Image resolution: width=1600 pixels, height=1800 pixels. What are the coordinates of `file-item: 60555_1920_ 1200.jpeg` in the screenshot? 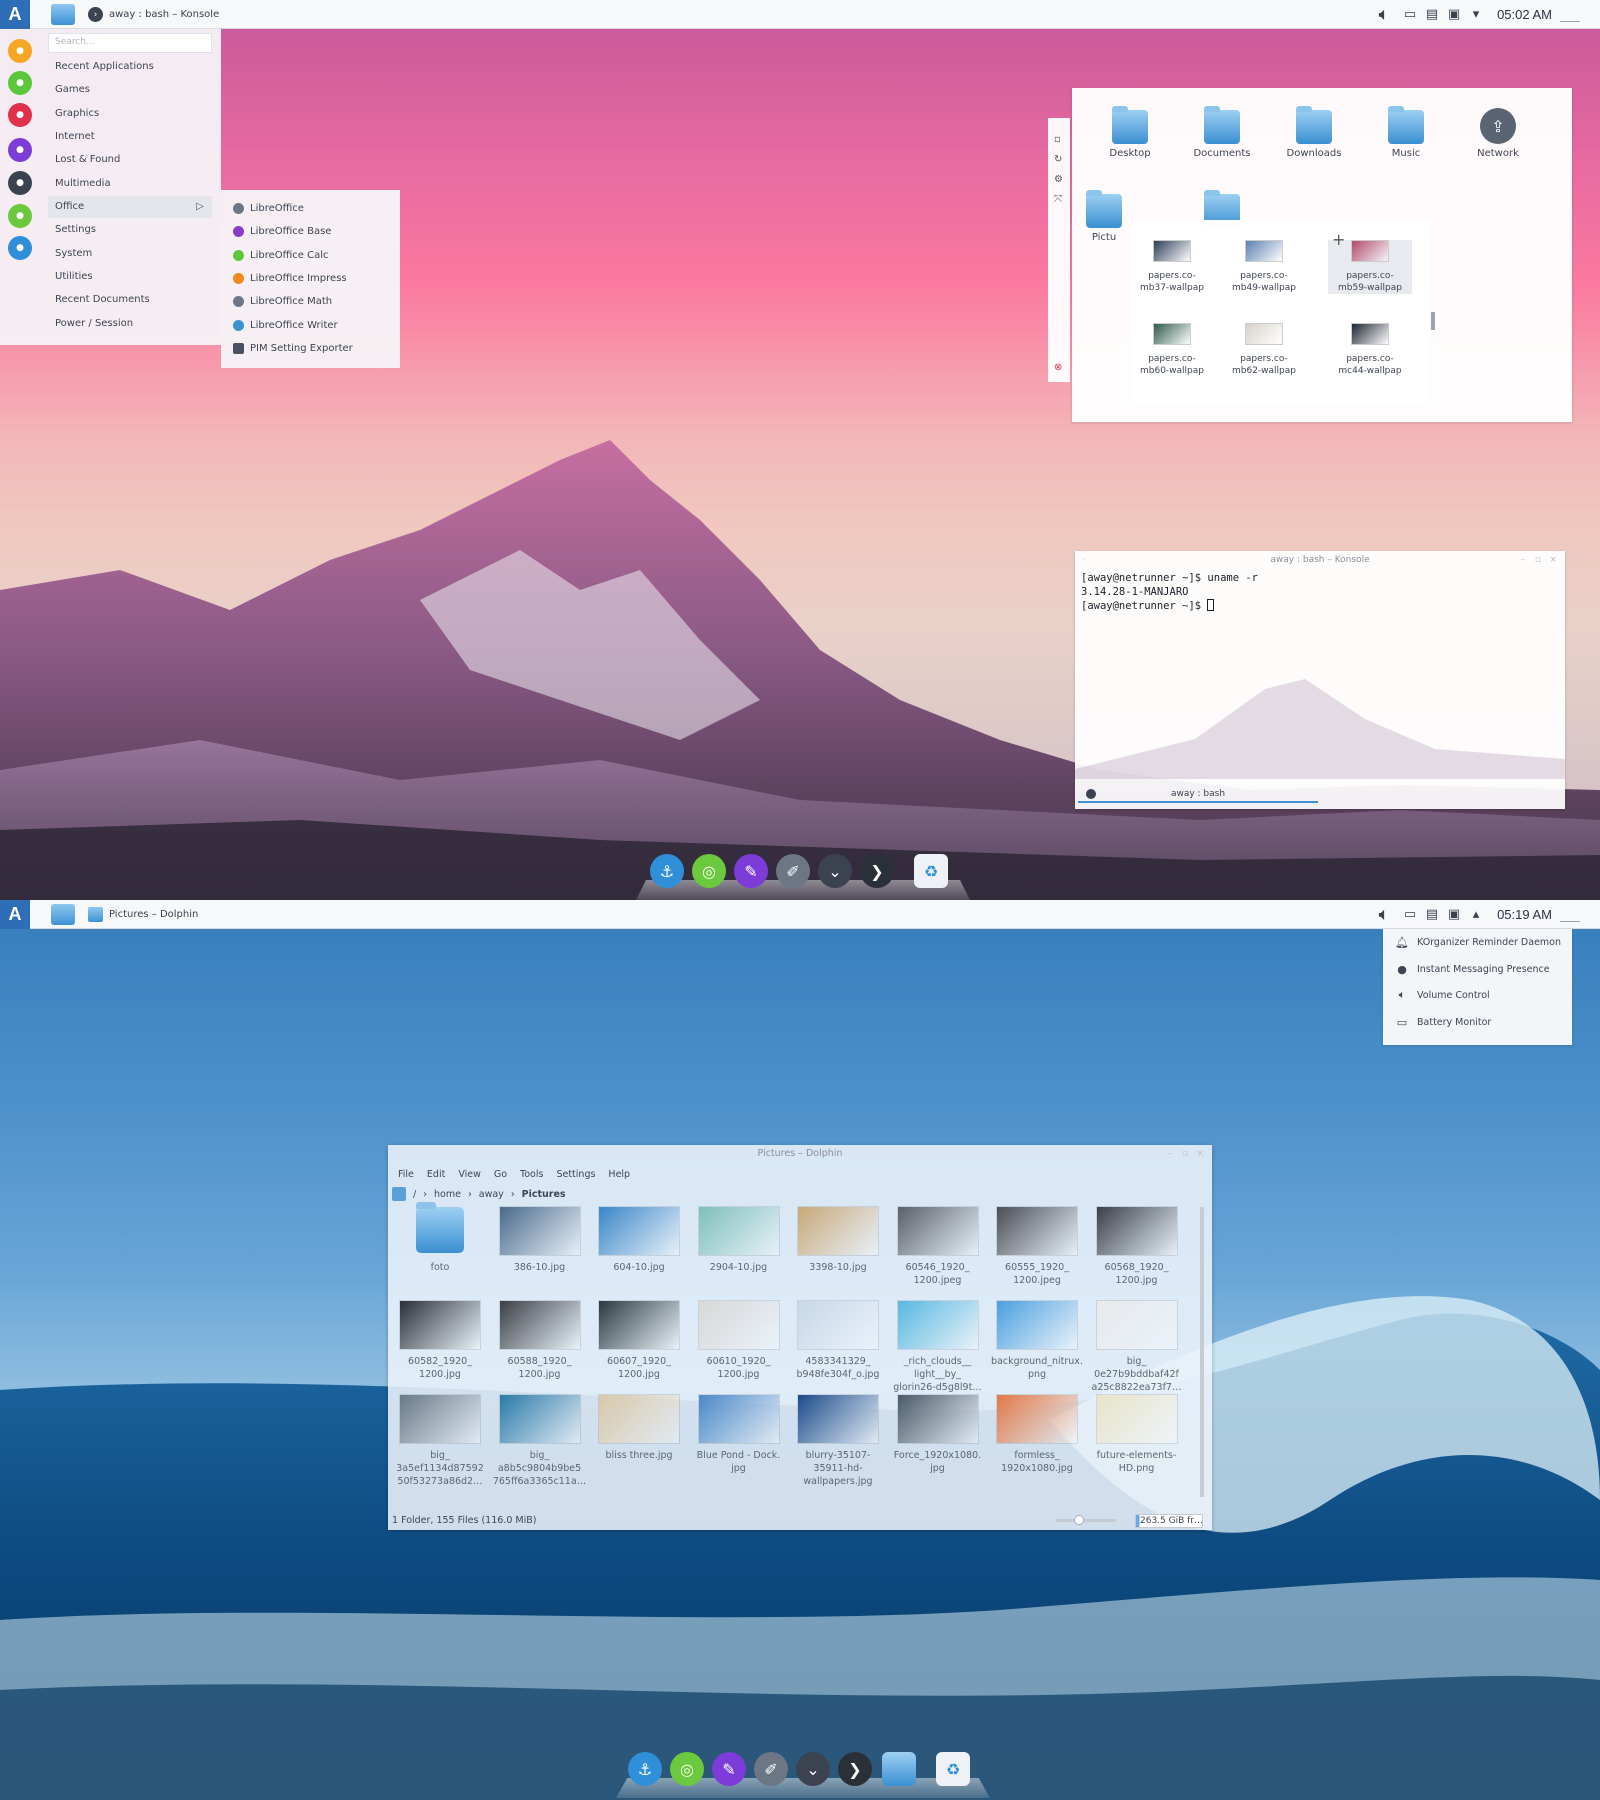 It's located at (1037, 1247).